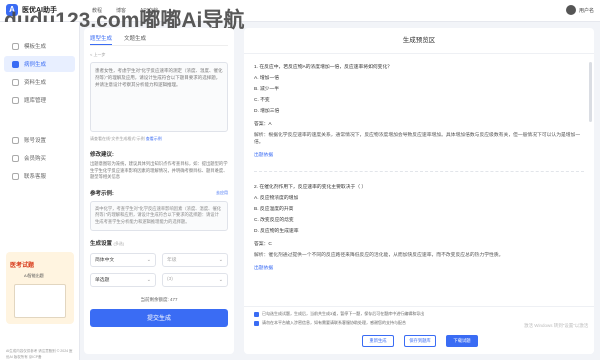  Describe the element at coordinates (35, 141) in the screenshot. I see `sidebar-item-label: 账号设置` at that location.